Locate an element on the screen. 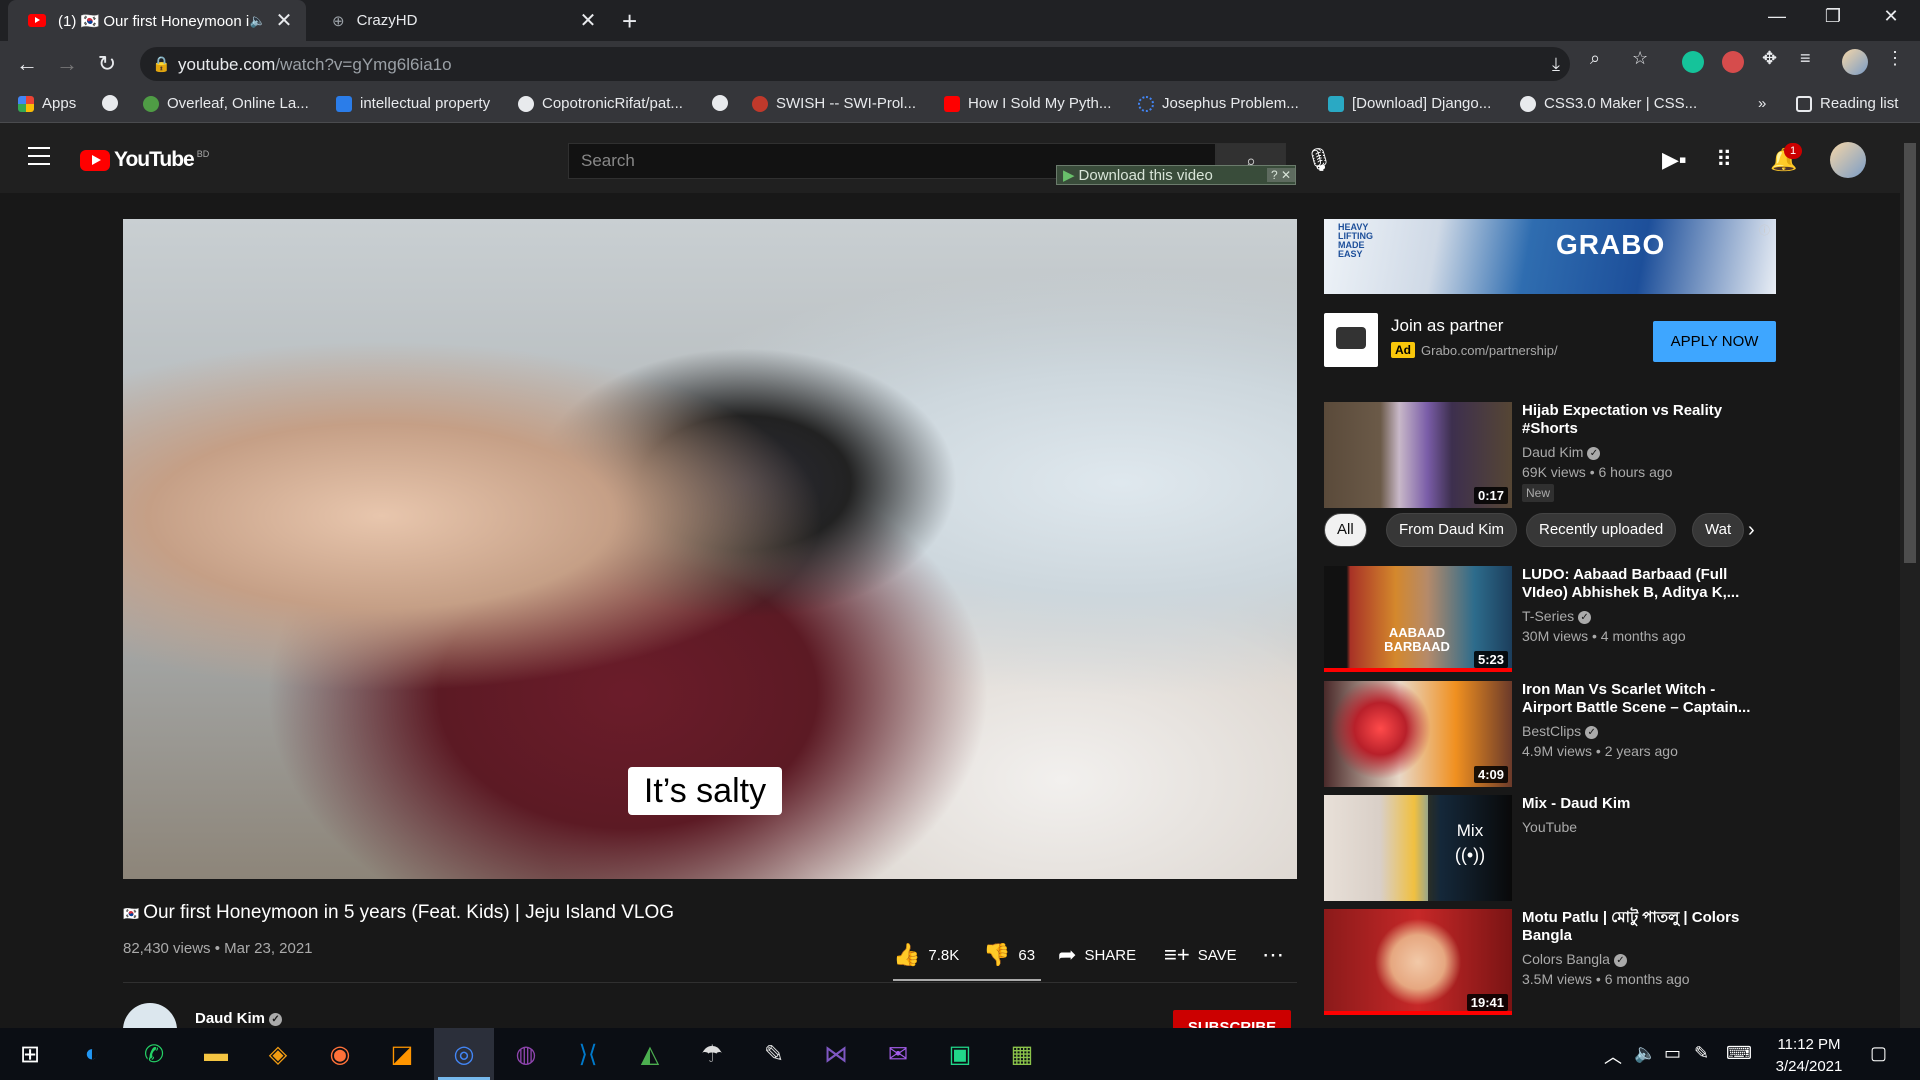  pen-icon: ✎ is located at coordinates (1701, 1053).